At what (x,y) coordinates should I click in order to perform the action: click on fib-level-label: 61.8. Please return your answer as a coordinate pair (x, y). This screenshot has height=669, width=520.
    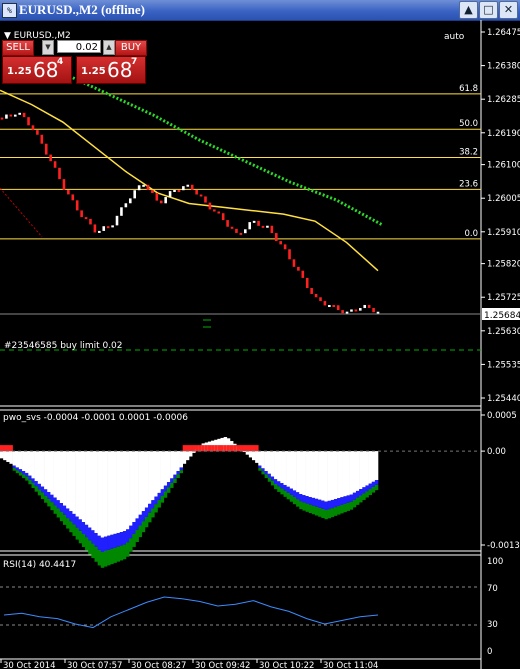
    Looking at the image, I should click on (468, 89).